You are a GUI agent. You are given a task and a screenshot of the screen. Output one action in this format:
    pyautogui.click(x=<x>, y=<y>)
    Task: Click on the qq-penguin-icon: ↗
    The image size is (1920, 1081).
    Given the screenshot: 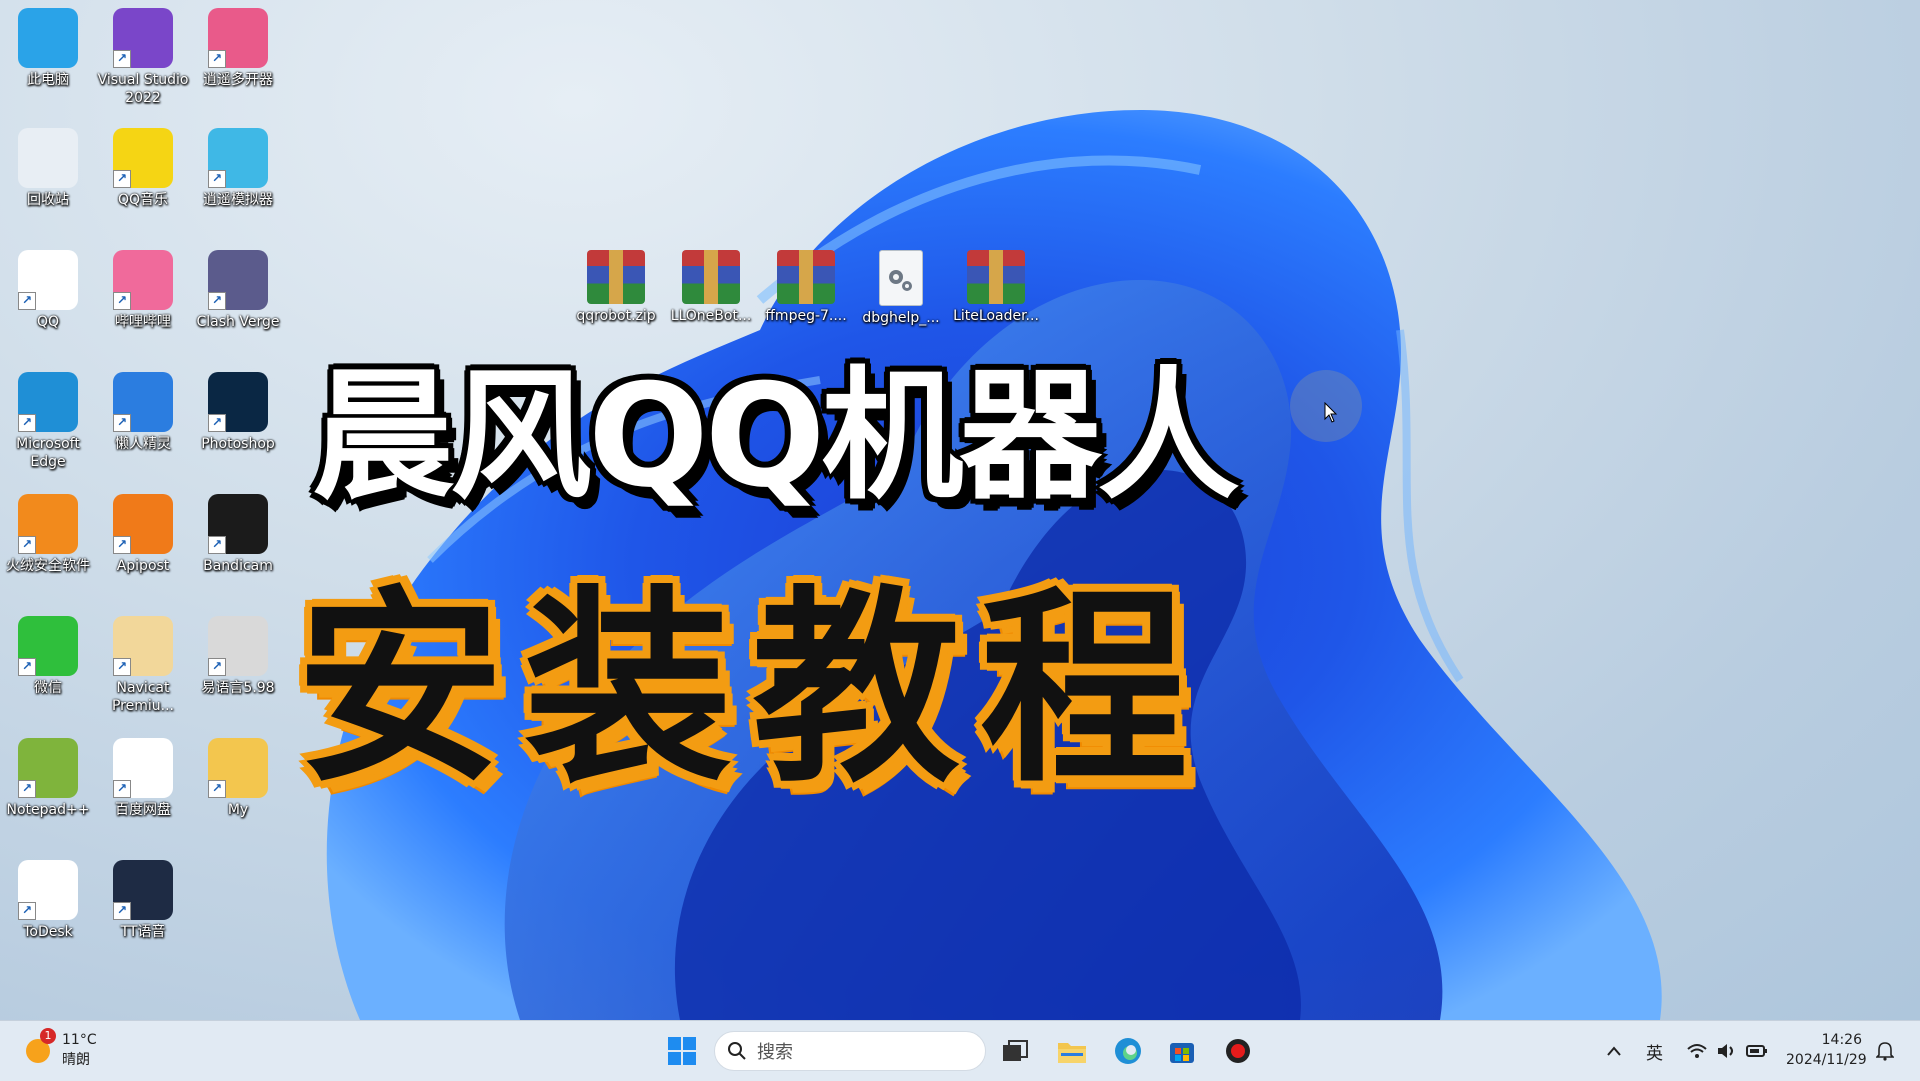 What is the action you would take?
    pyautogui.click(x=48, y=280)
    